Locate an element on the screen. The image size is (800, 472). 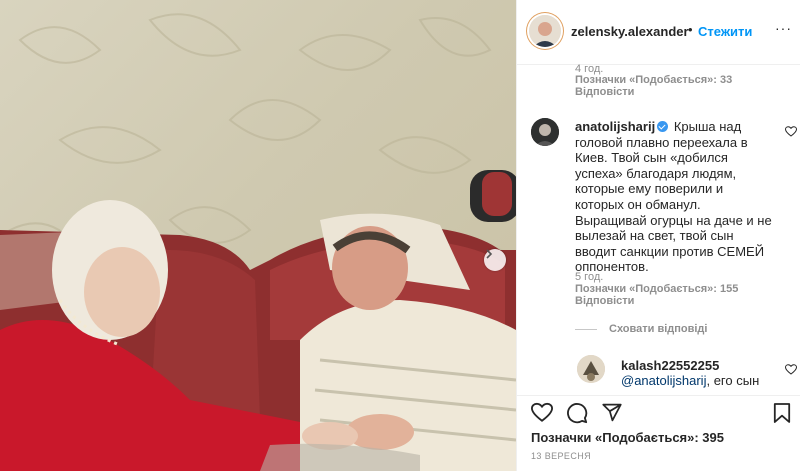
hide-replies-button: Сховати відповіді is located at coordinates (658, 329).